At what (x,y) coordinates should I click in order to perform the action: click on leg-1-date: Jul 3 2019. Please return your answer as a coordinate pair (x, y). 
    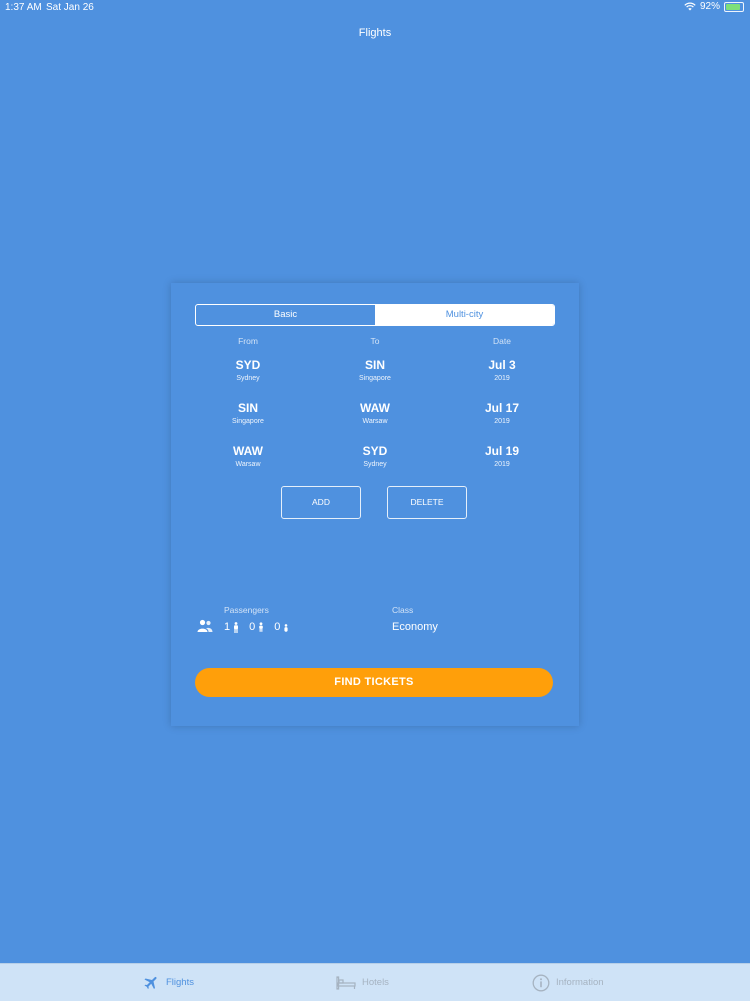
    Looking at the image, I should click on (502, 370).